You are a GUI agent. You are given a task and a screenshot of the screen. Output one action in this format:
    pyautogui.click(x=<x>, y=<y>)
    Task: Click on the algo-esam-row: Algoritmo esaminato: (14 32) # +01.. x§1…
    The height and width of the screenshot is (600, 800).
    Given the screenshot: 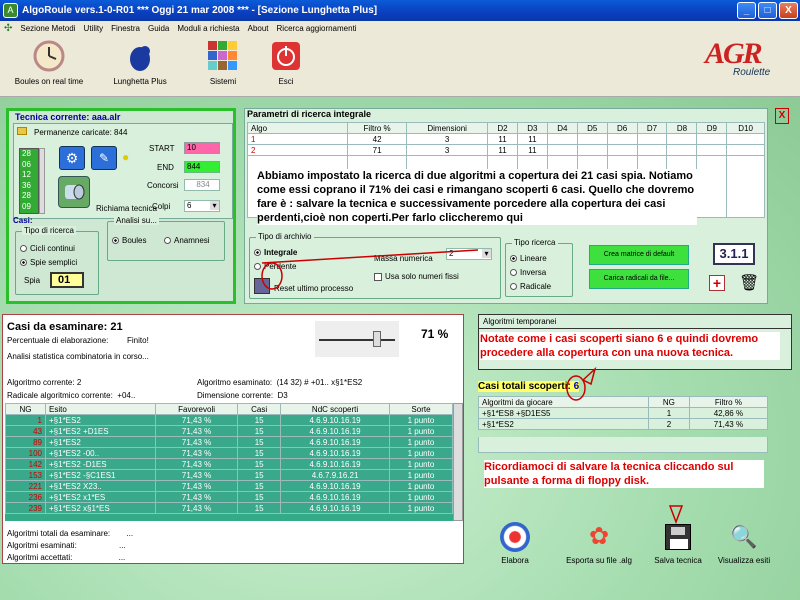 What is the action you would take?
    pyautogui.click(x=279, y=382)
    